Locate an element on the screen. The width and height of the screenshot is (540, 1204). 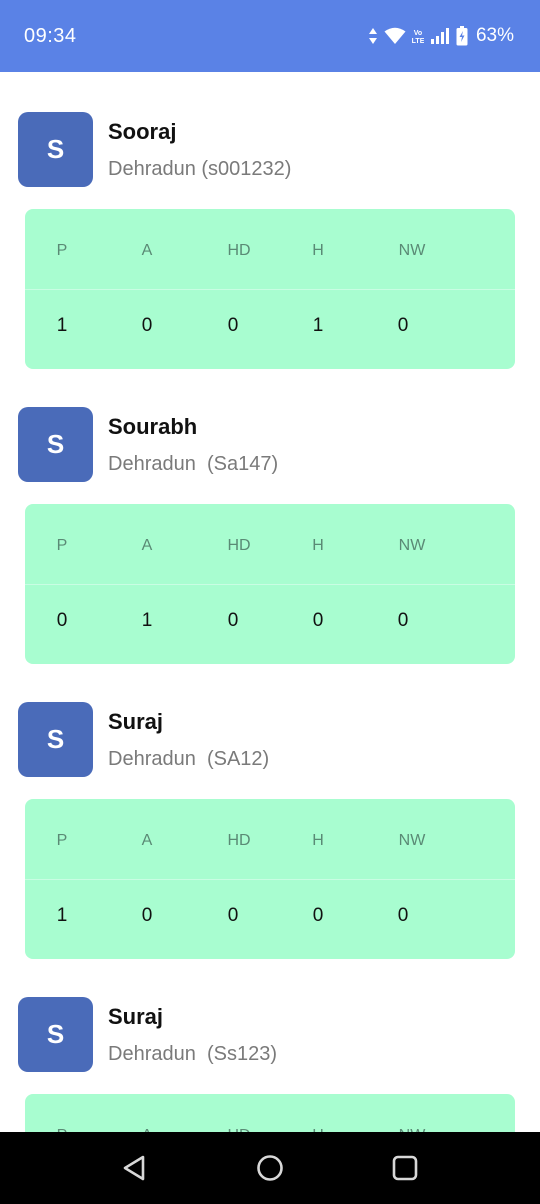
value-holiday: 1 is located at coordinates (318, 325).